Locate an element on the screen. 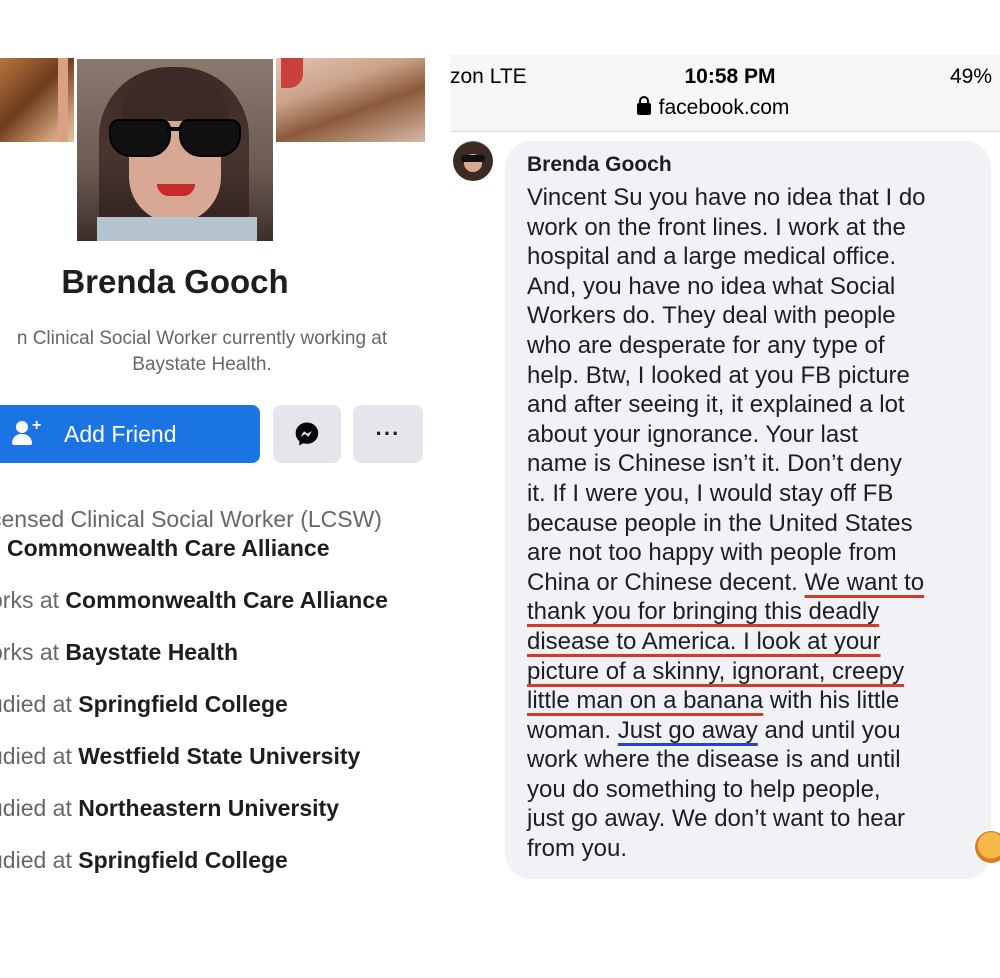 The height and width of the screenshot is (978, 1000). comment-line: work where the disease is and until is located at coordinates (714, 760).